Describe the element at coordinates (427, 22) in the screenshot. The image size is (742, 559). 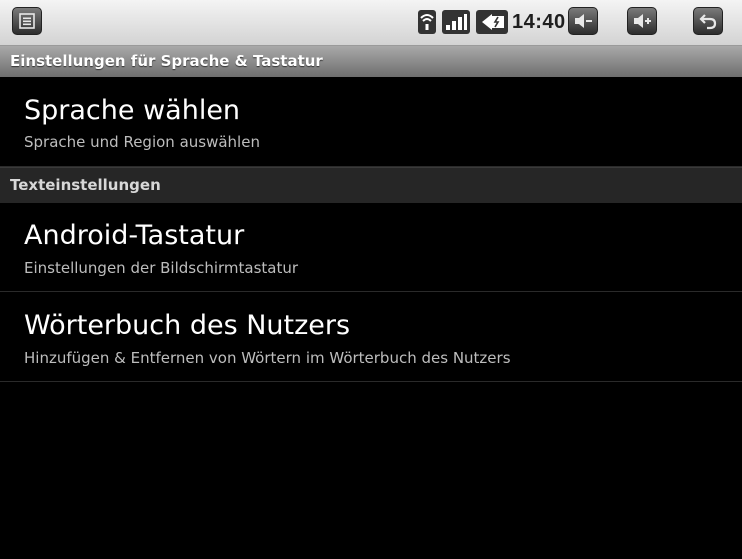
I see `wifi-icon` at that location.